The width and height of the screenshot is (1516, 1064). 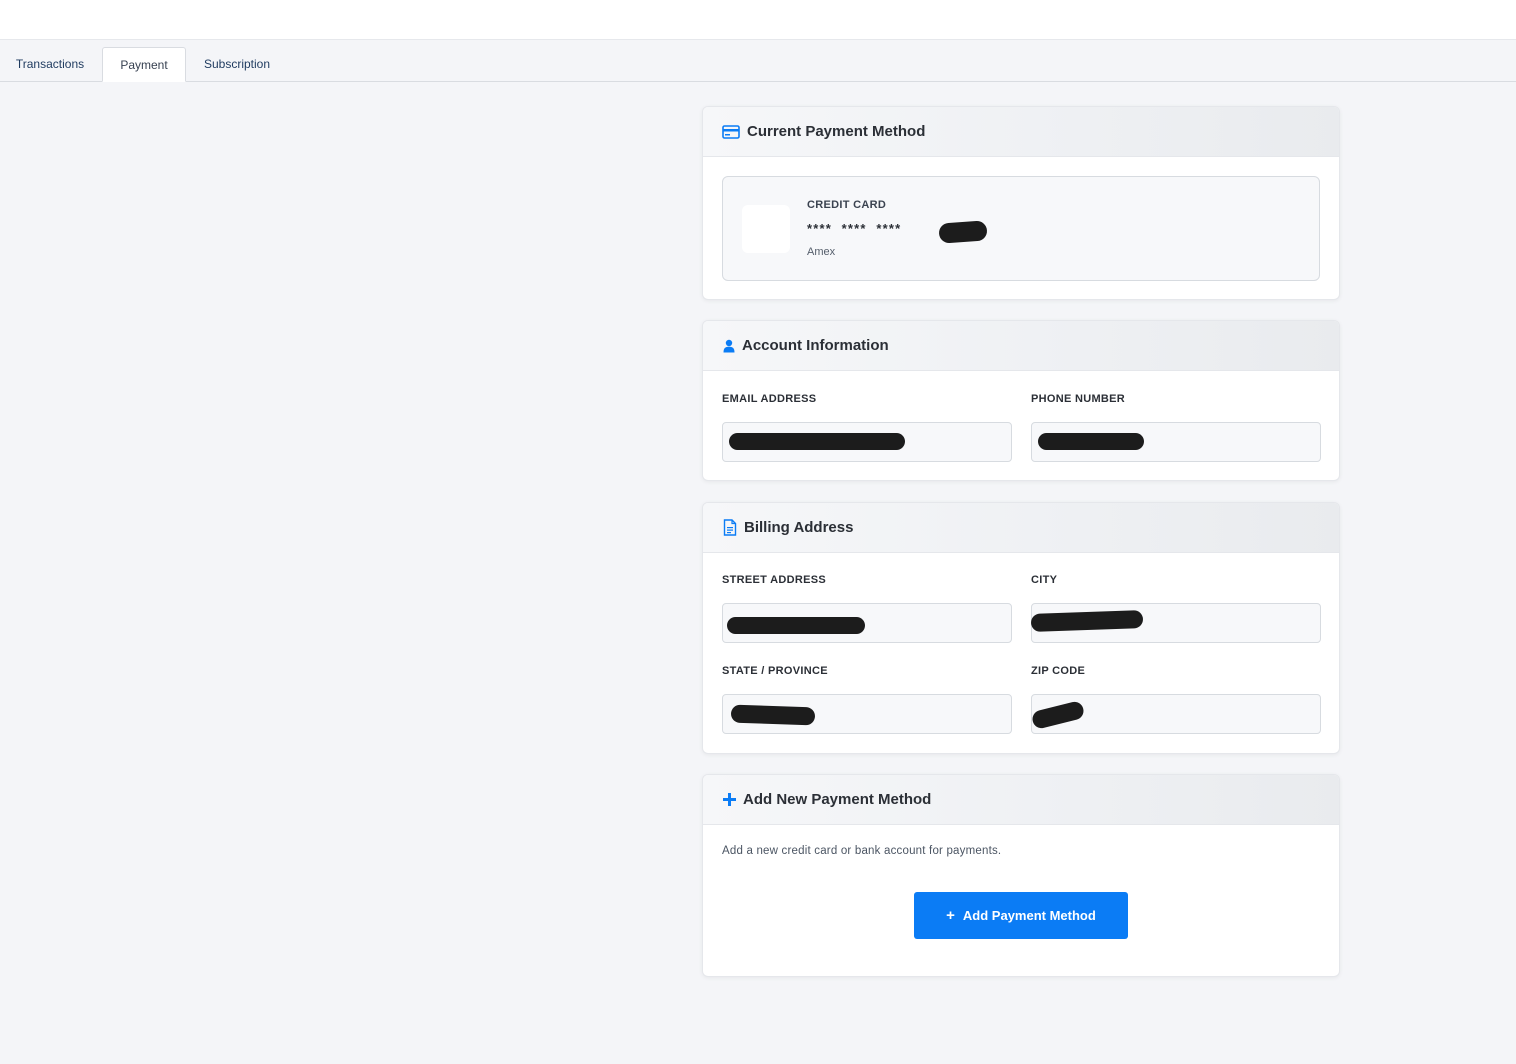 I want to click on tab-transactions: Transactions, so click(x=50, y=64).